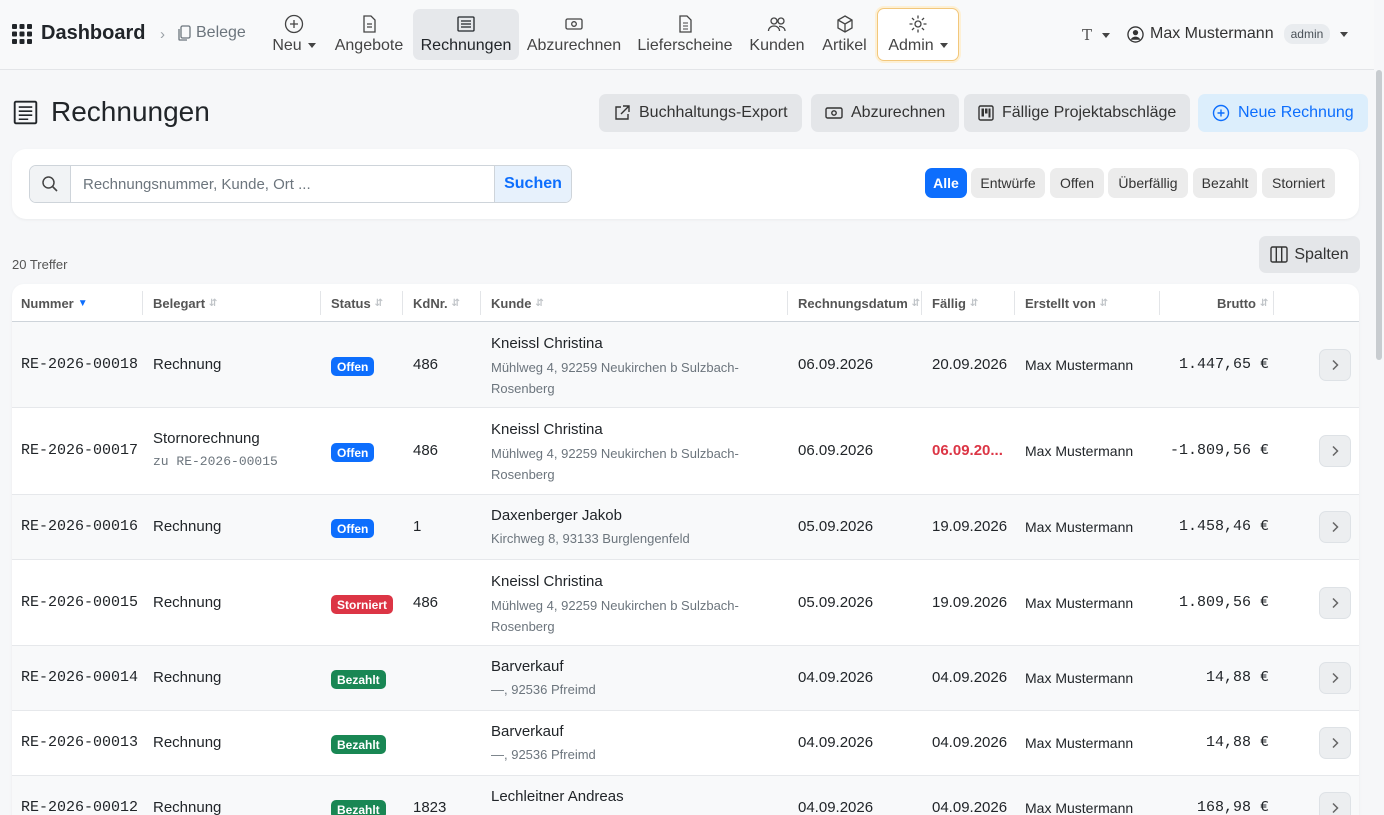 This screenshot has width=1384, height=815. Describe the element at coordinates (859, 303) in the screenshot. I see `header-datum: Rechnungsdatum ⇵` at that location.